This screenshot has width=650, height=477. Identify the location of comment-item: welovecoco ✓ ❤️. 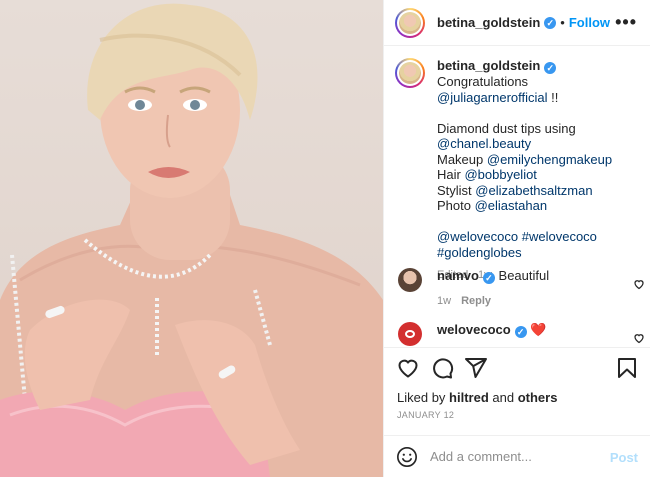
(520, 334).